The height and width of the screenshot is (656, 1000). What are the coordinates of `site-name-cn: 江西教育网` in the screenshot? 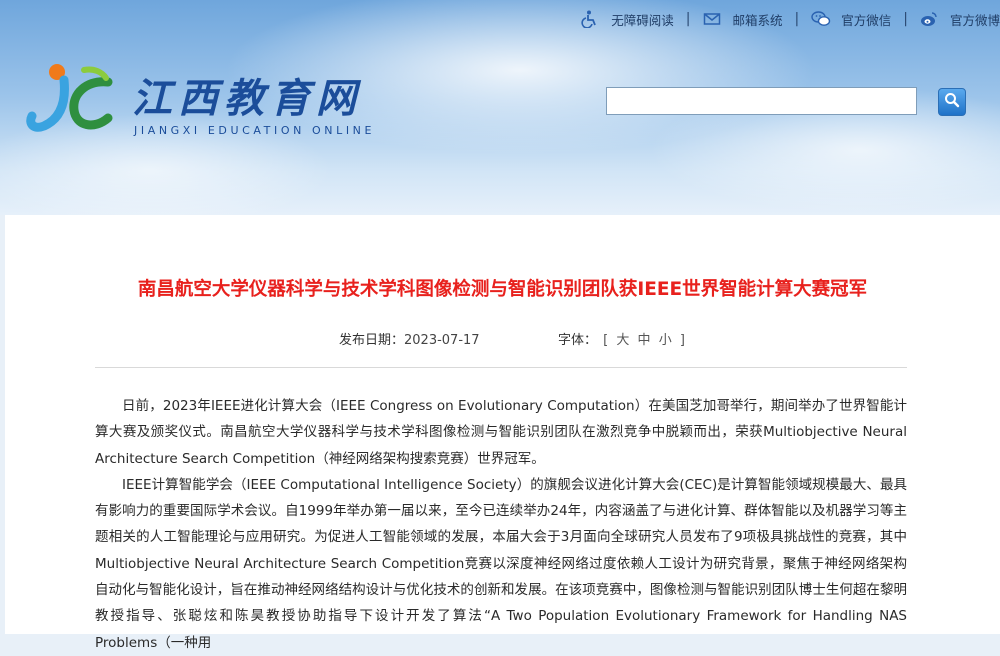 It's located at (247, 98).